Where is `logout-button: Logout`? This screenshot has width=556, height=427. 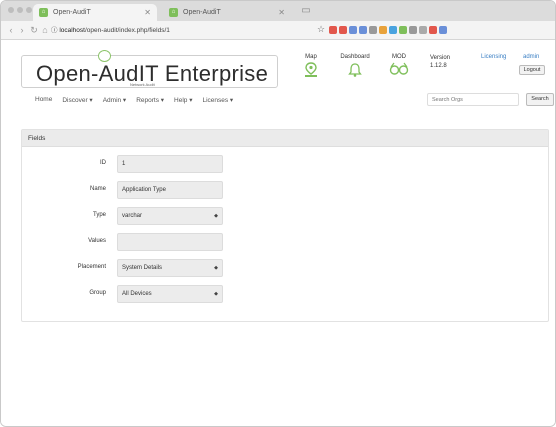
logout-button: Logout is located at coordinates (532, 70).